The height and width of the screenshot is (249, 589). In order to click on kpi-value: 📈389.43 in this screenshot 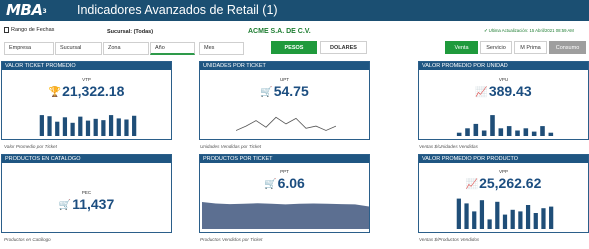, I will do `click(503, 91)`.